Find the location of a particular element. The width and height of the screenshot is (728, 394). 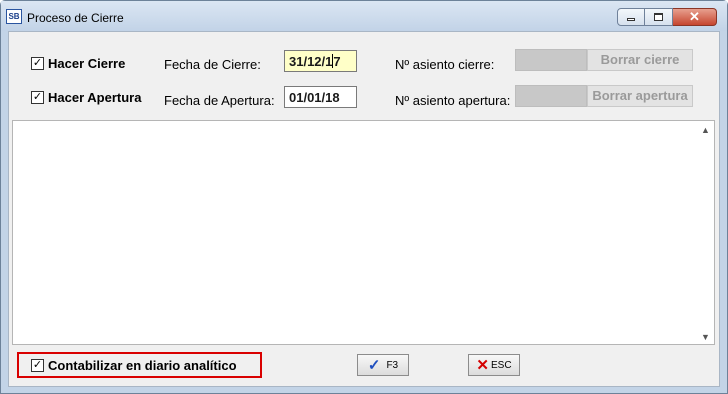

checkmark-icon: ✓ is located at coordinates (374, 365).